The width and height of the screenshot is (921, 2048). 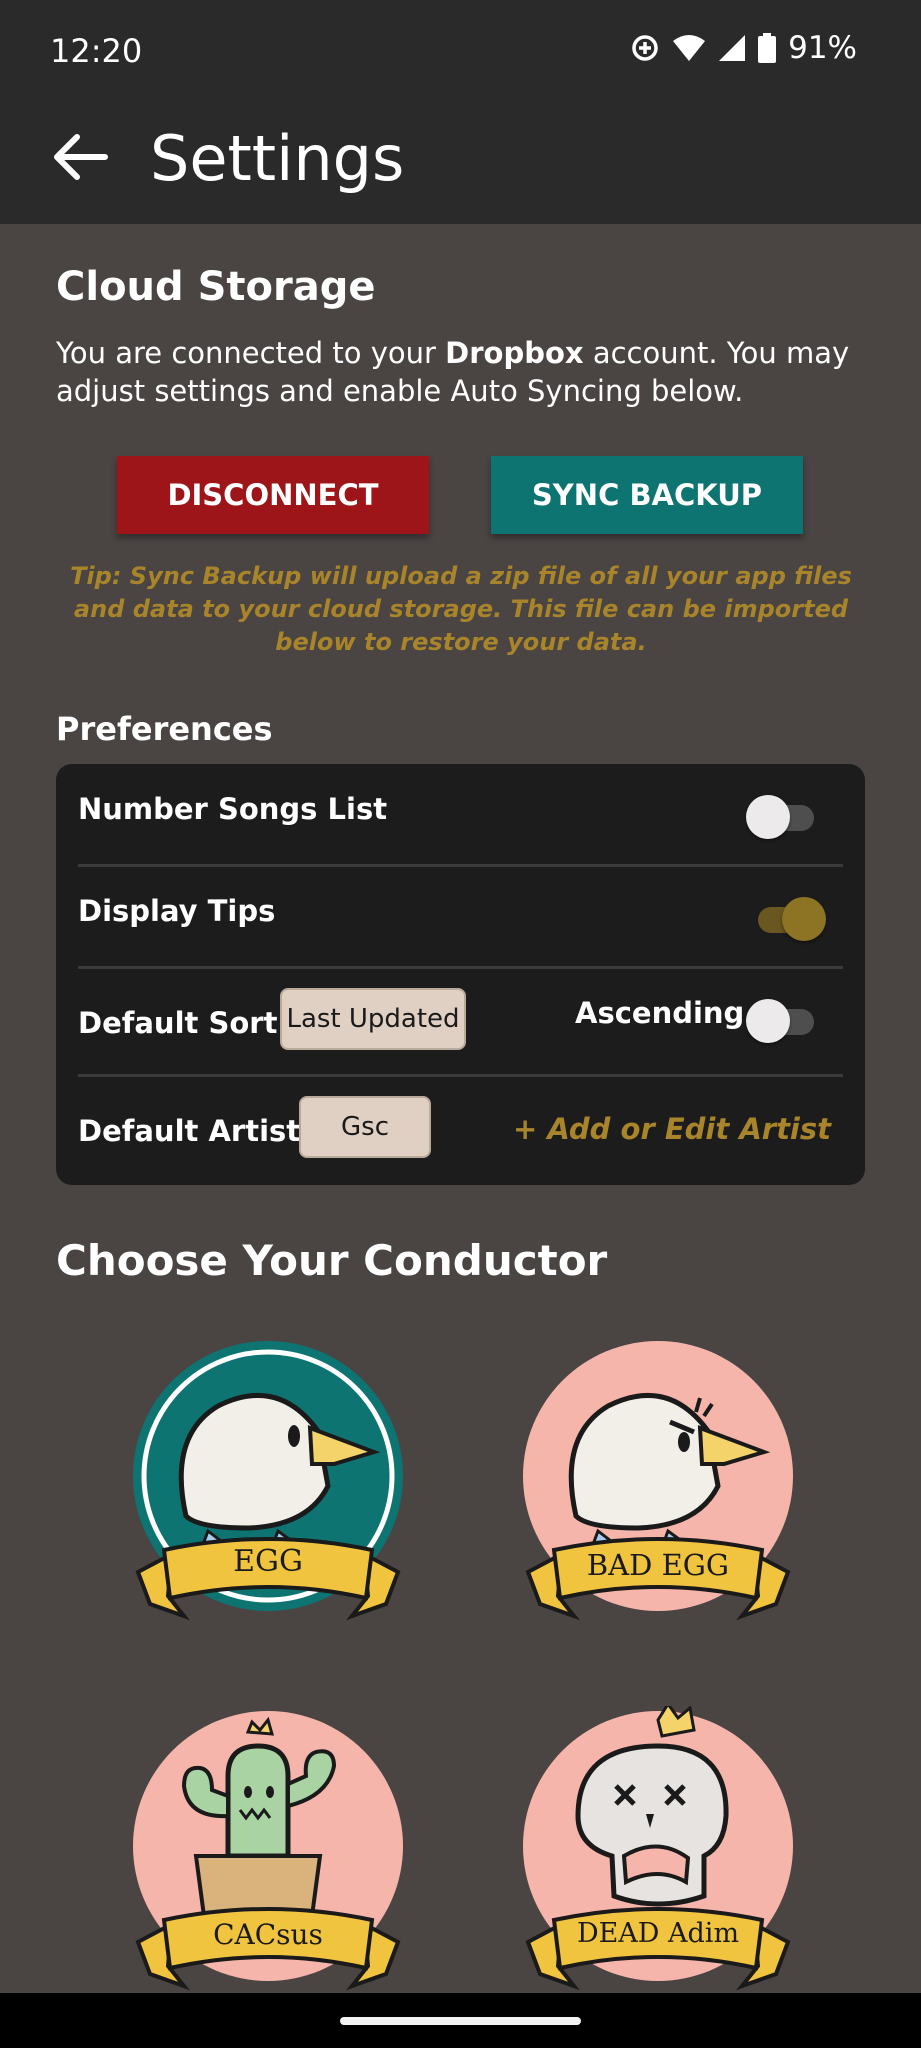 I want to click on sync-backup-button: SYNC BACKUP, so click(x=647, y=495).